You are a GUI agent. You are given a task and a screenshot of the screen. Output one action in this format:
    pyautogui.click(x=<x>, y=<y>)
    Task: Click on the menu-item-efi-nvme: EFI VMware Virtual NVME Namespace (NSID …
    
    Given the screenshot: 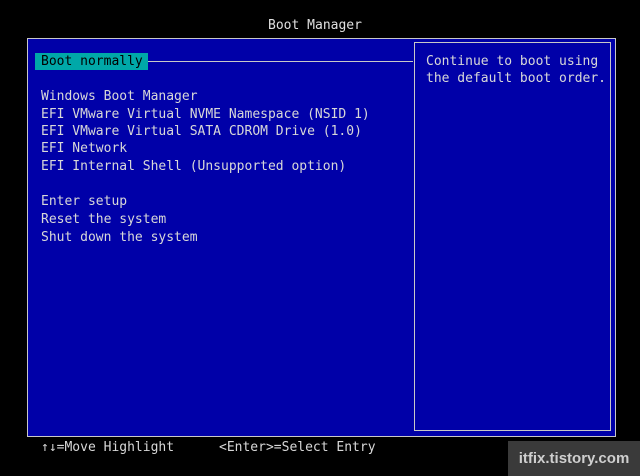 What is the action you would take?
    pyautogui.click(x=205, y=114)
    